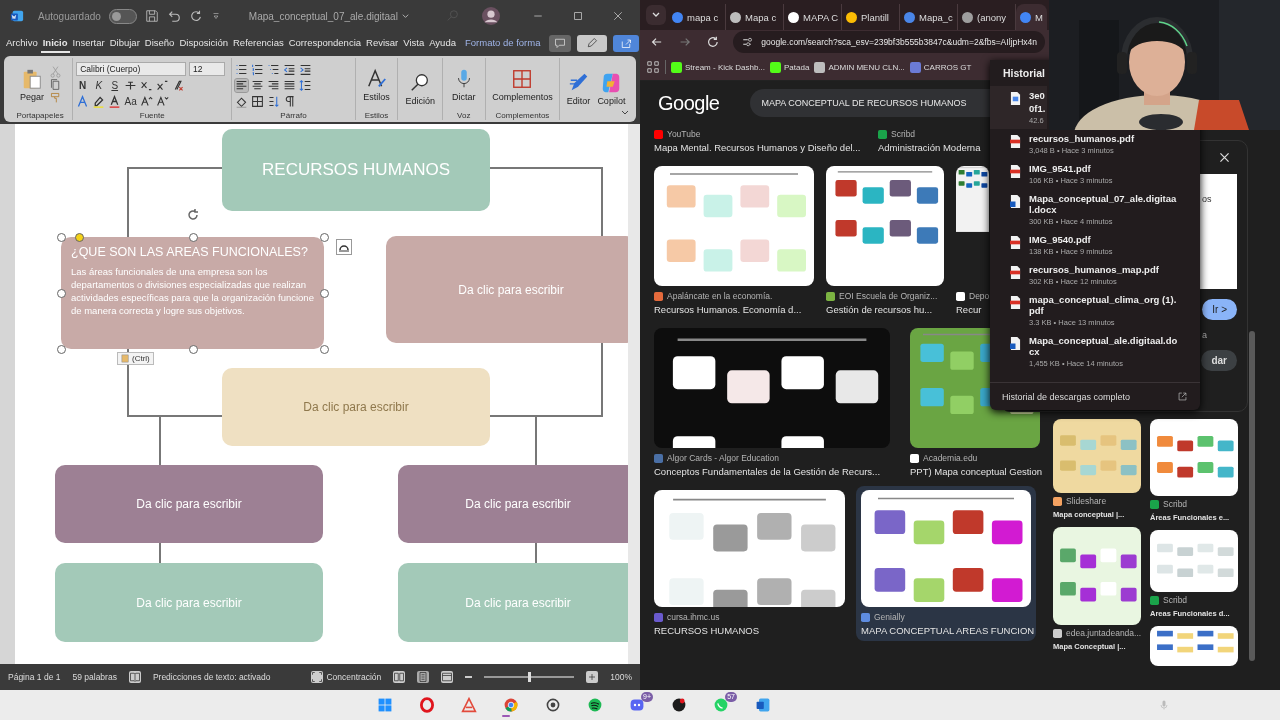 Image resolution: width=1280 pixels, height=720 pixels. What do you see at coordinates (502, 43) in the screenshot?
I see `ribbon-tab: Formato de forma` at bounding box center [502, 43].